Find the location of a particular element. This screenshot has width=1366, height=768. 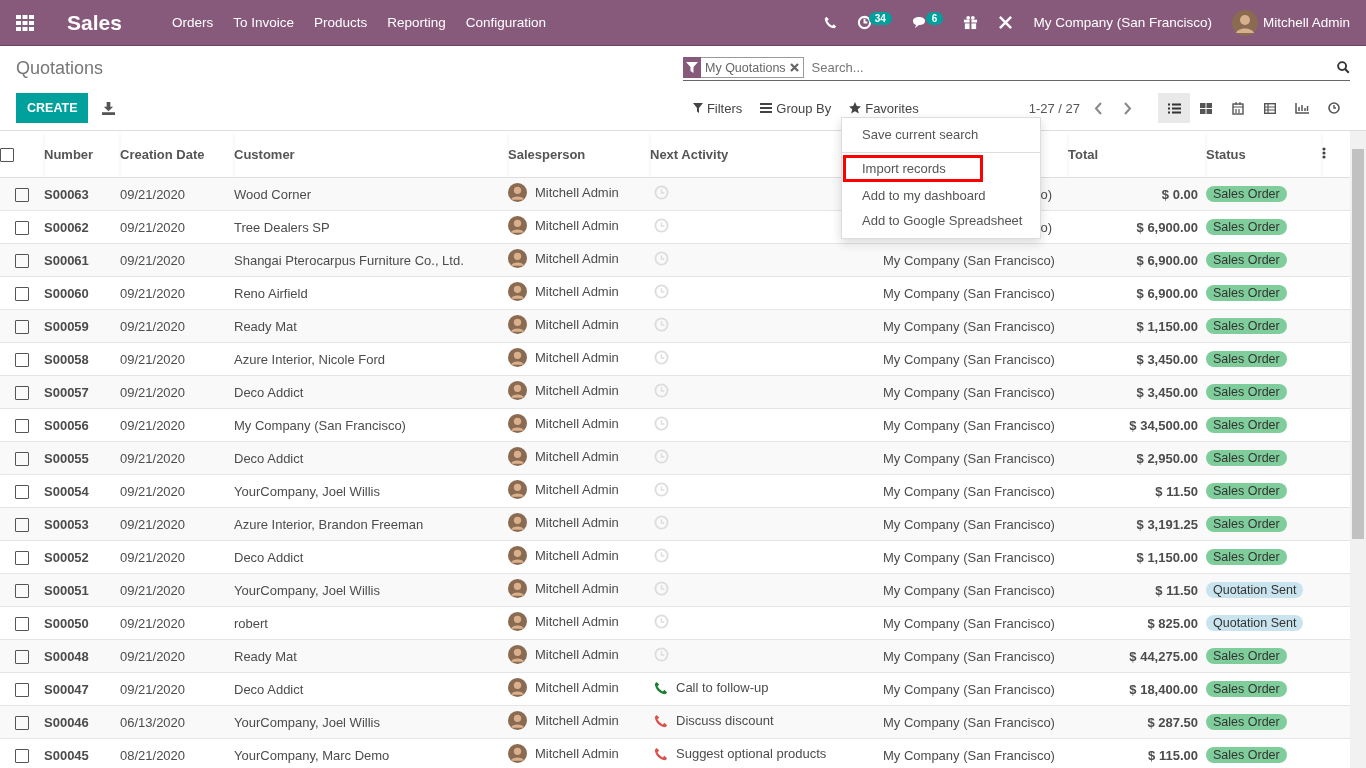

menu-item: Import records is located at coordinates (913, 168).